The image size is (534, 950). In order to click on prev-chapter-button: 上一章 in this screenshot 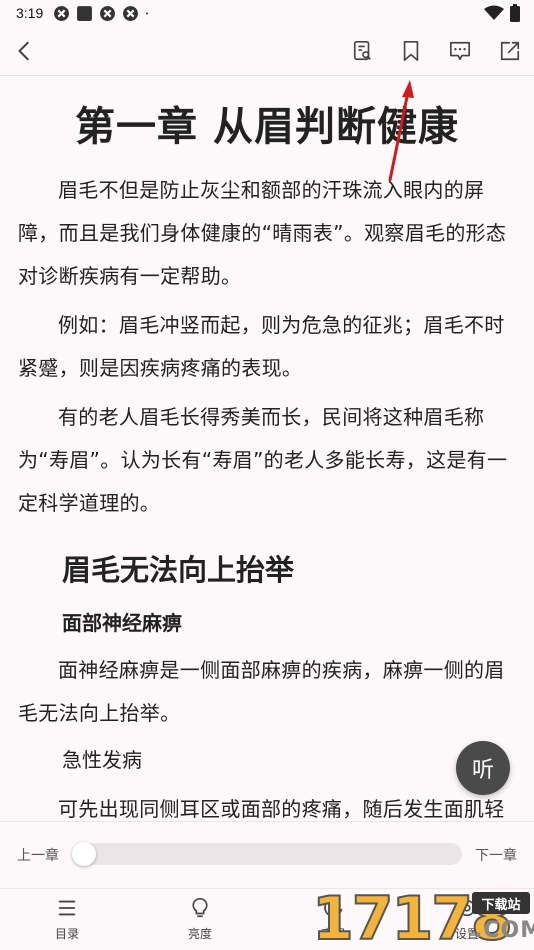, I will do `click(38, 855)`.